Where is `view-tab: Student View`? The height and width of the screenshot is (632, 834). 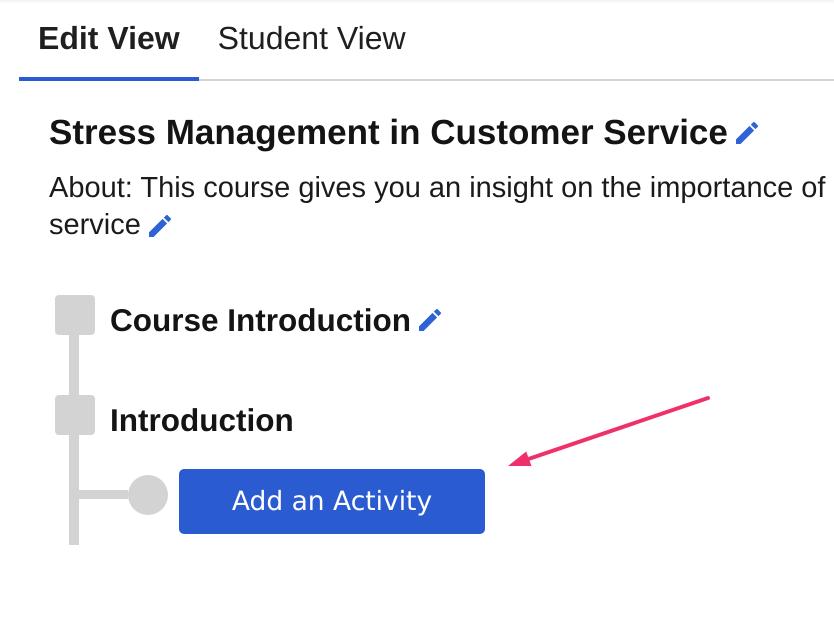 view-tab: Student View is located at coordinates (311, 39).